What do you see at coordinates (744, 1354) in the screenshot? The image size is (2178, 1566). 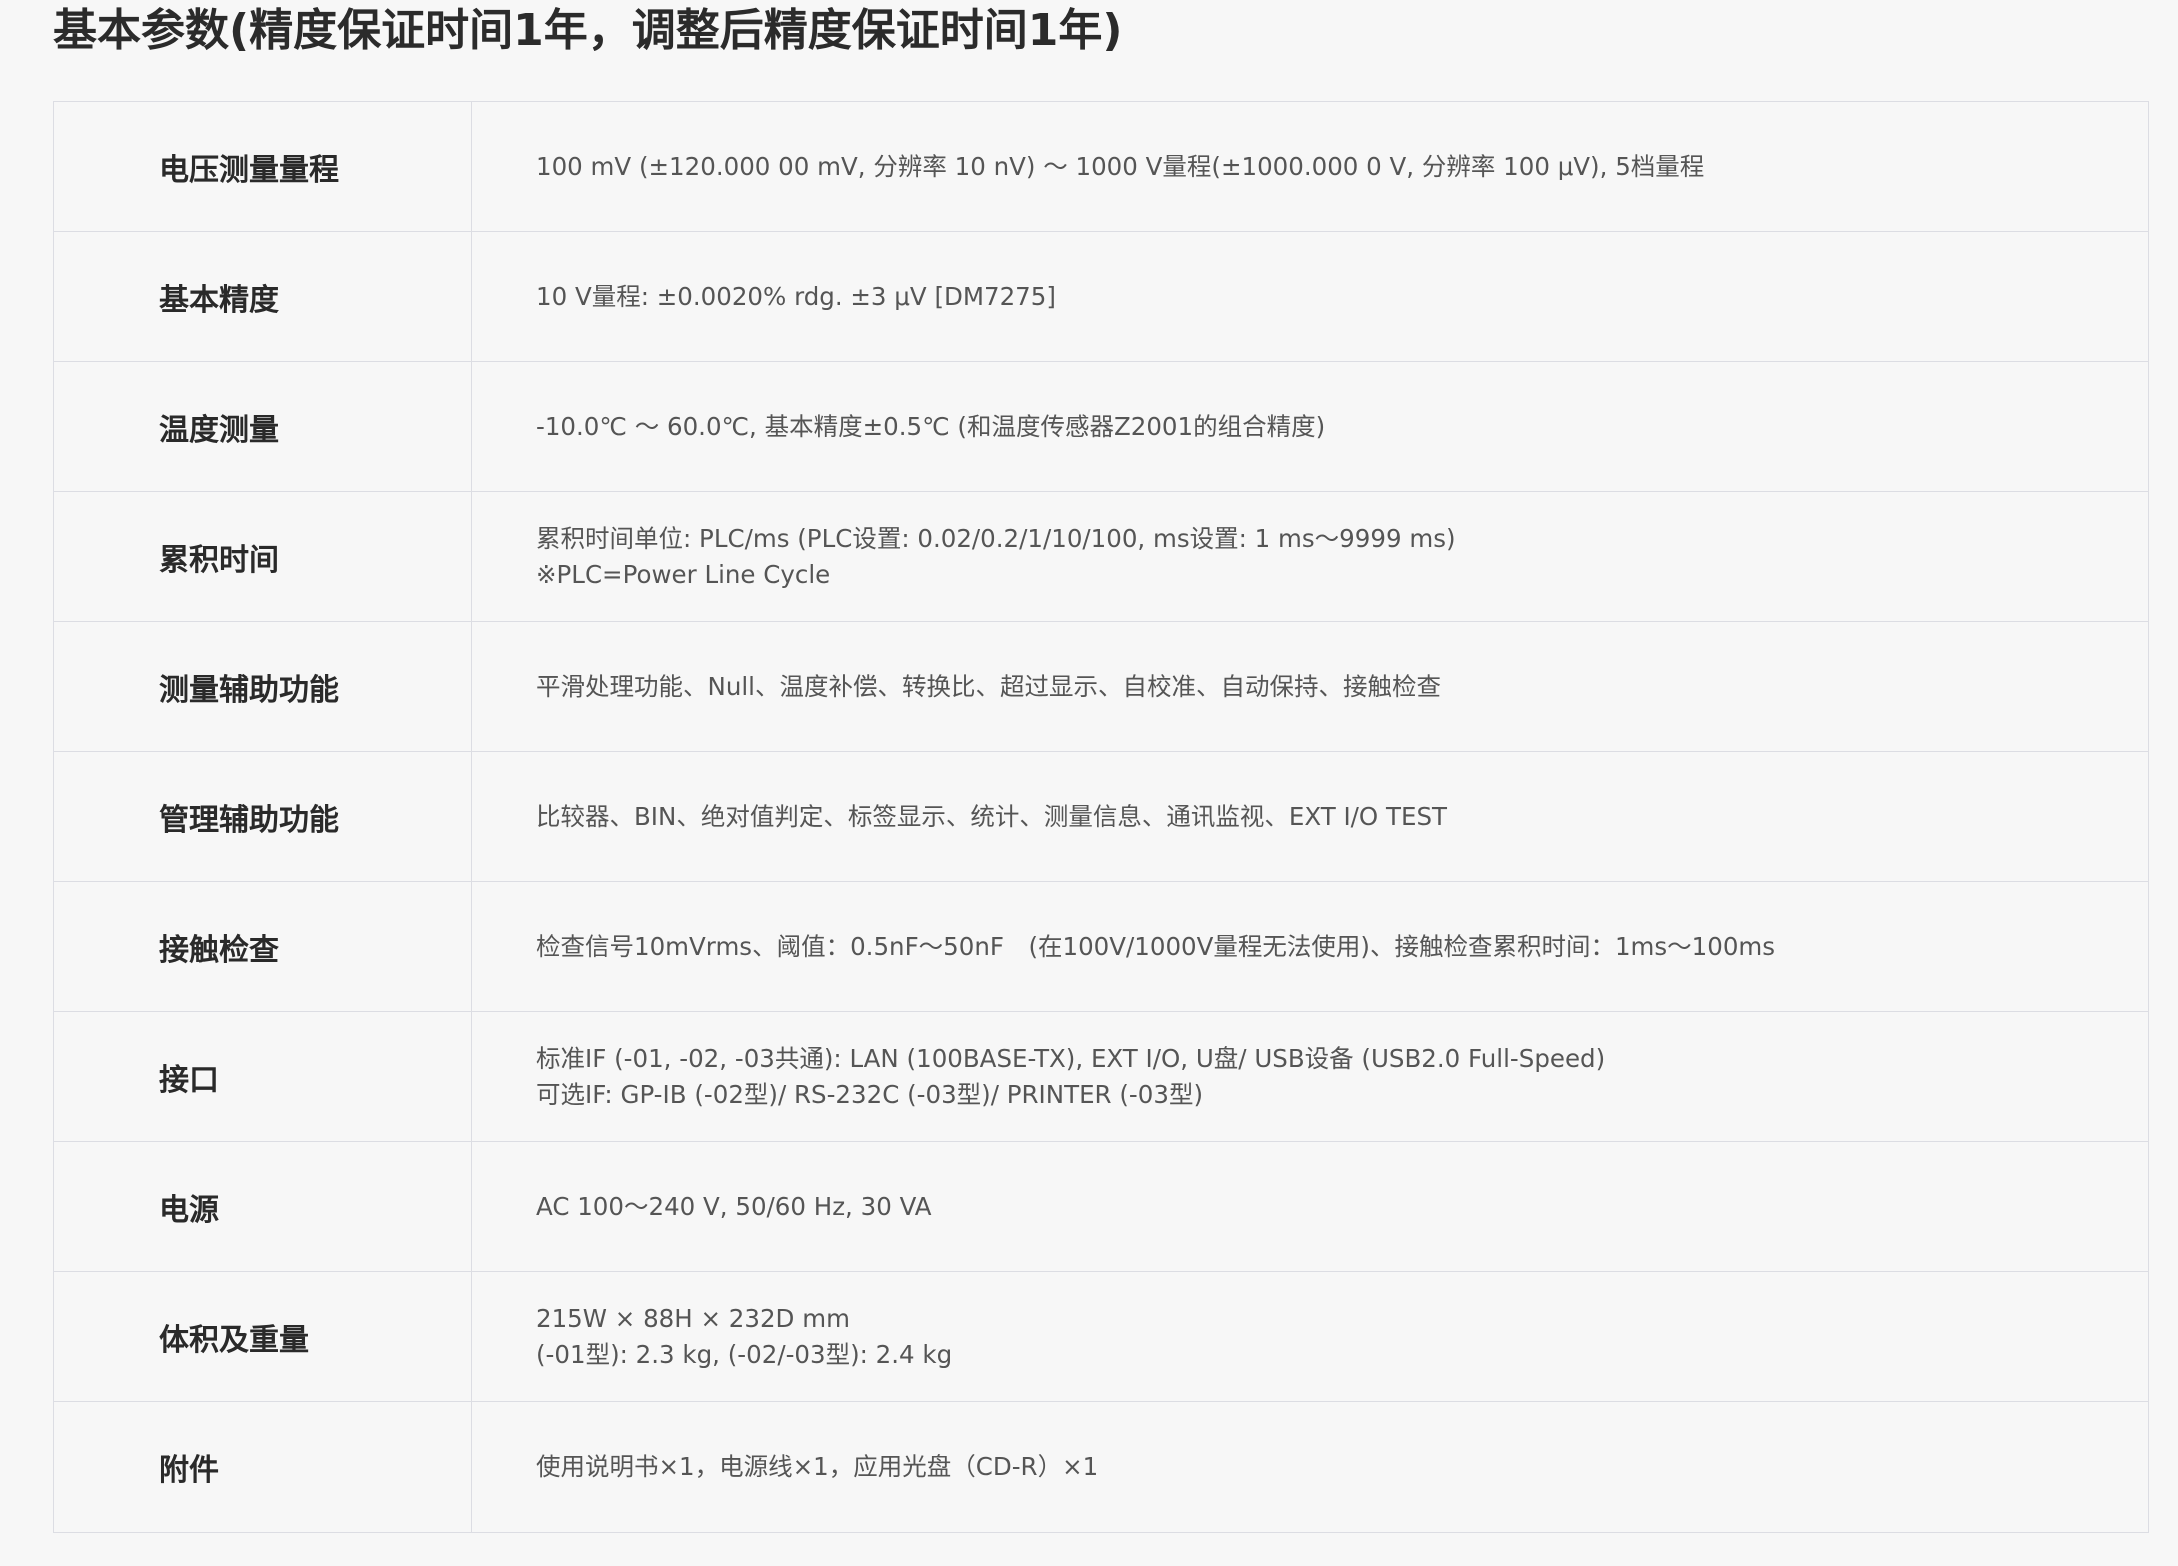 I see `value-line: (-01型): 2.3 kg, (-02/-03型): 2.4 kg` at bounding box center [744, 1354].